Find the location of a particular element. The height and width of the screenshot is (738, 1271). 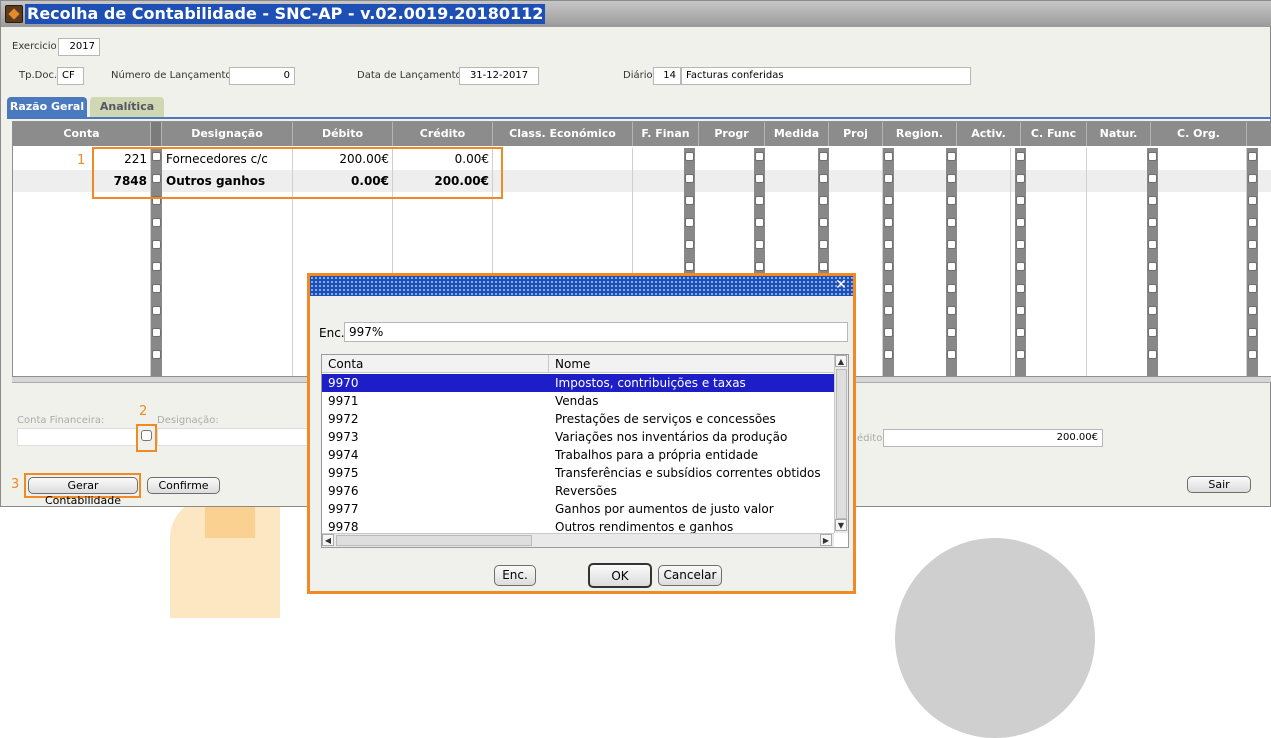

close-icon: ✕ is located at coordinates (841, 285).